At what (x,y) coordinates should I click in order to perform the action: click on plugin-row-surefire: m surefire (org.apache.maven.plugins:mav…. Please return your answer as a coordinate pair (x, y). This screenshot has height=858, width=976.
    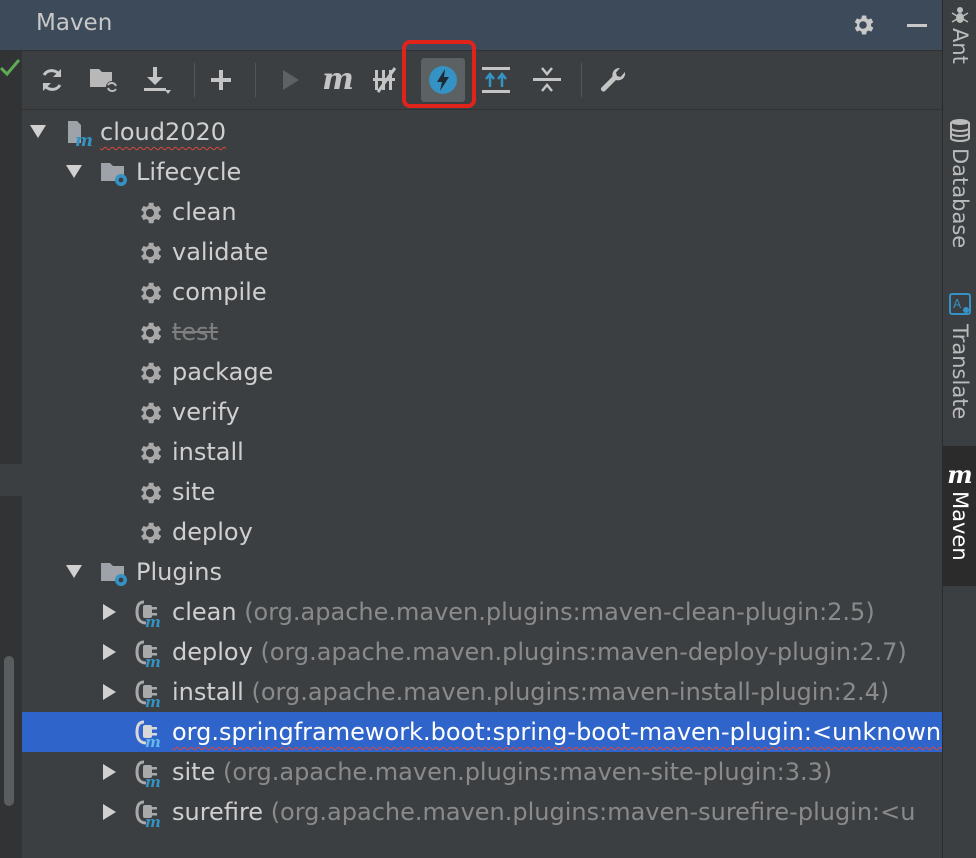
    Looking at the image, I should click on (482, 812).